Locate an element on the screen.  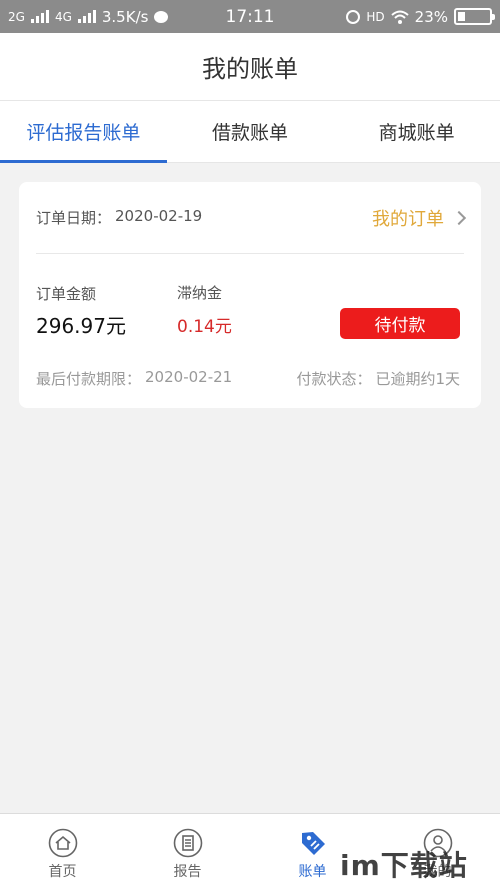
bill-tag-icon is located at coordinates (313, 843).